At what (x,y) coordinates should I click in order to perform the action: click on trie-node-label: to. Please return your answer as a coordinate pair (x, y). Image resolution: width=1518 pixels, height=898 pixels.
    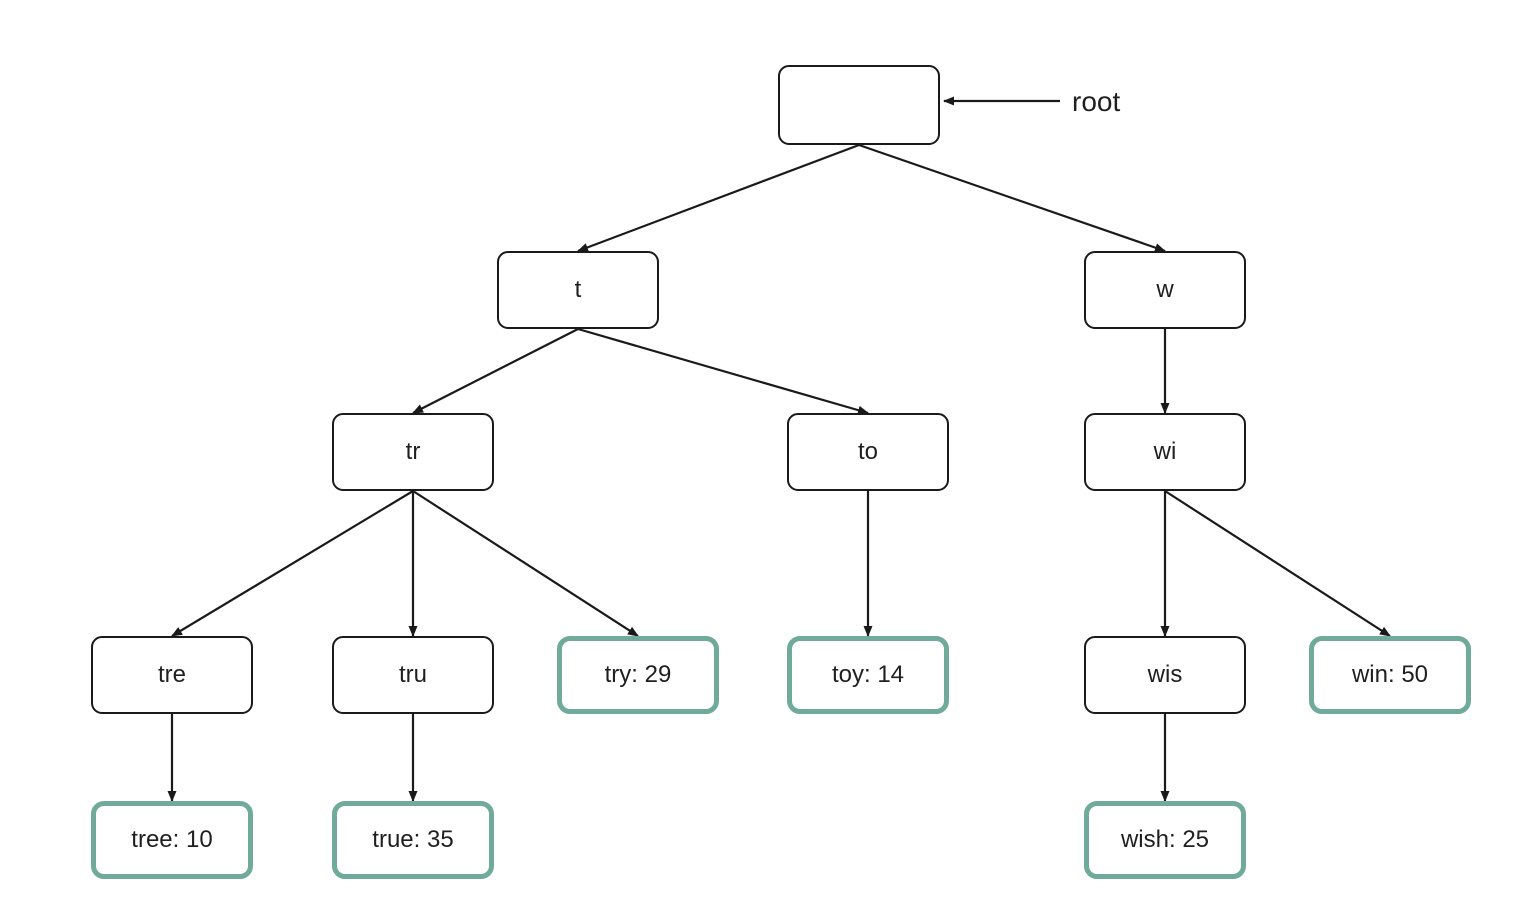
    Looking at the image, I should click on (867, 451).